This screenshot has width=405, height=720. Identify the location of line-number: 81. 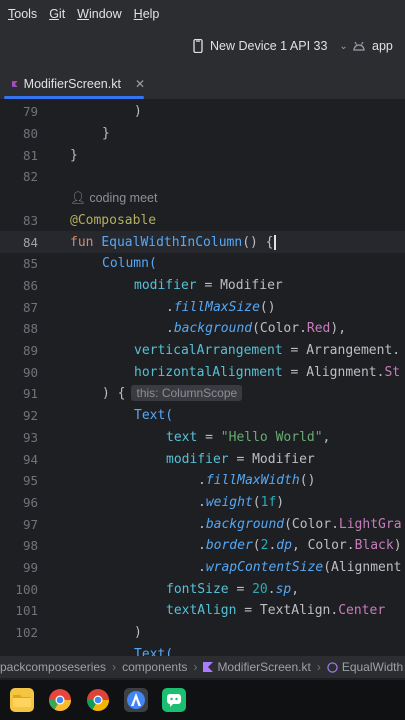
(30, 155).